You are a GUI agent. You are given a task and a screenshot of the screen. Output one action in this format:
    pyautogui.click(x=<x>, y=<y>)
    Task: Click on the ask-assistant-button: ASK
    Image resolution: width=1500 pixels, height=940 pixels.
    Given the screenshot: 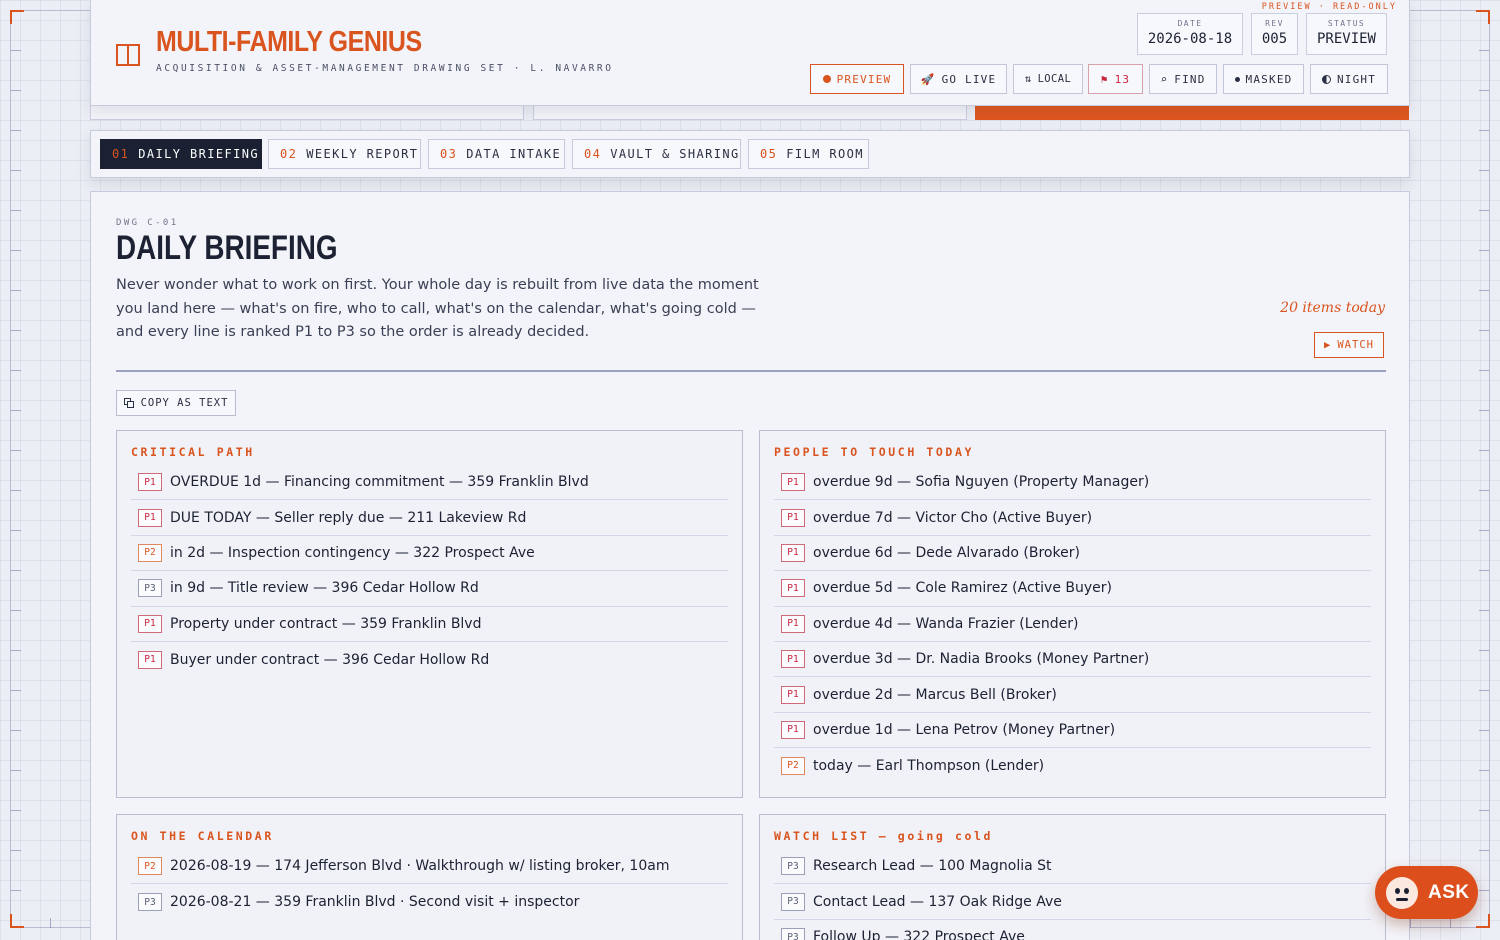 What is the action you would take?
    pyautogui.click(x=1426, y=892)
    